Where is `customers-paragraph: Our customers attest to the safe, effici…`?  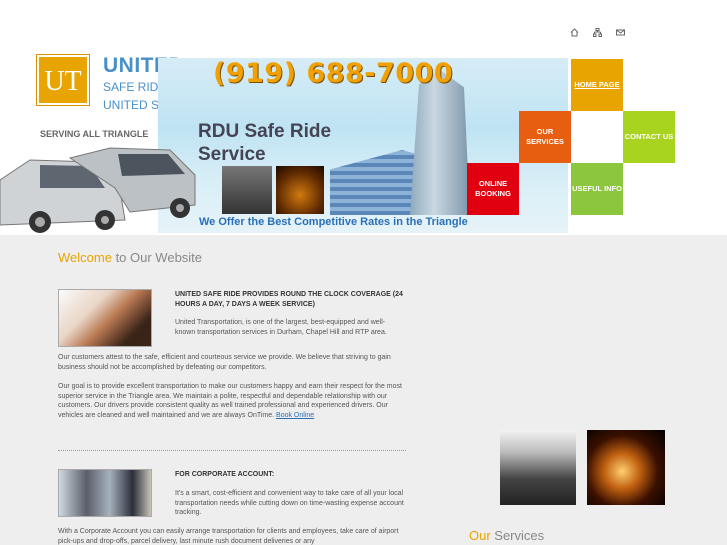
customers-paragraph: Our customers attest to the safe, effici… is located at coordinates (224, 362).